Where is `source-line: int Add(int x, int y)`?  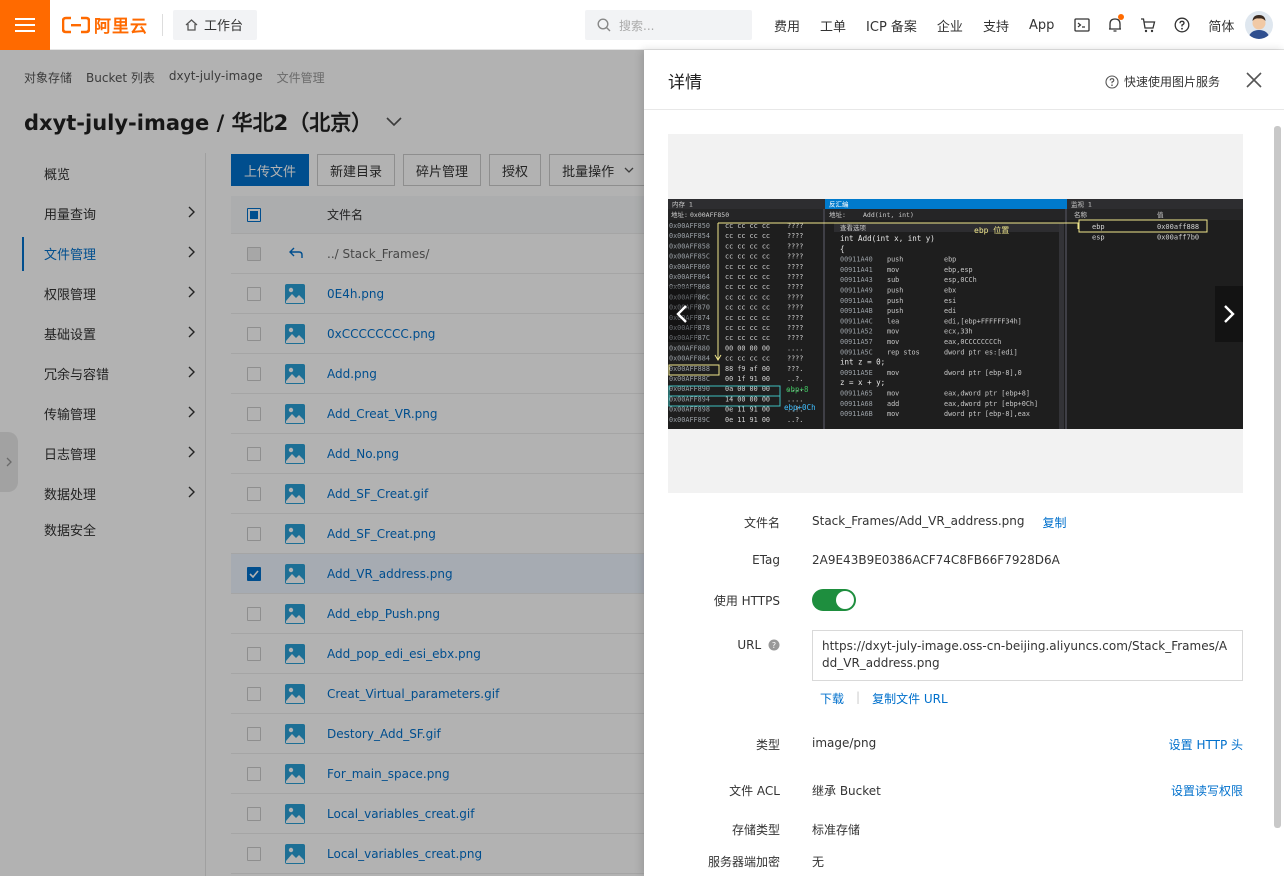
source-line: int Add(int x, int y) is located at coordinates (887, 238).